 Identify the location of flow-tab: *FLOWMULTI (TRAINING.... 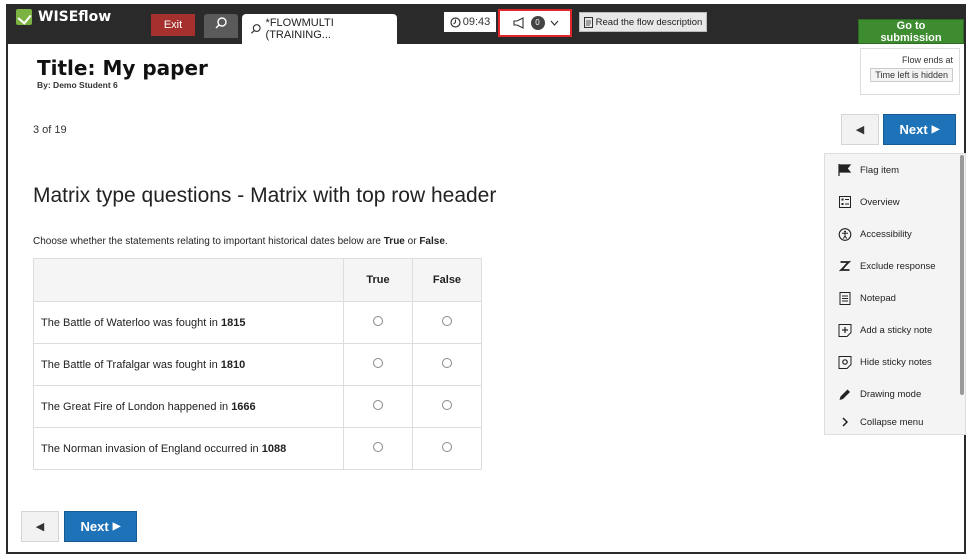
(319, 29).